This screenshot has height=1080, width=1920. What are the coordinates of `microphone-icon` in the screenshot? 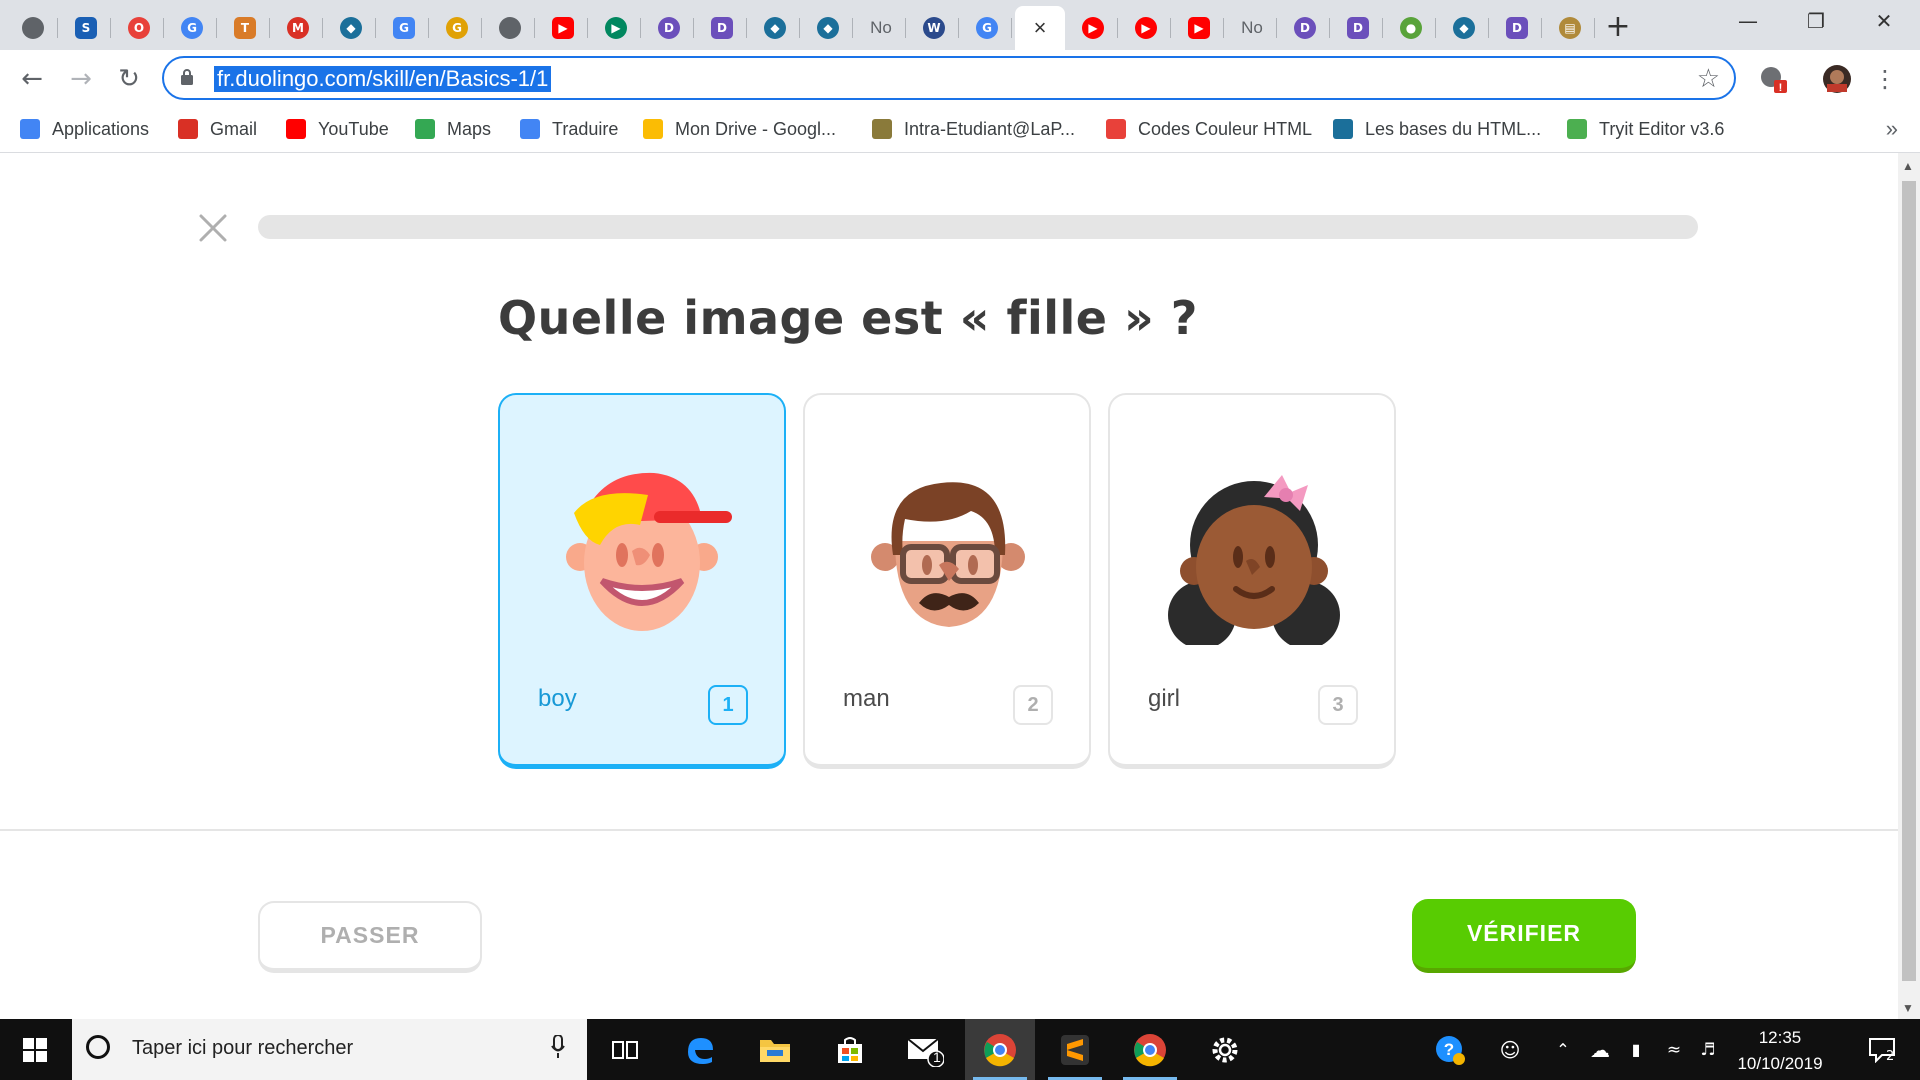 It's located at (558, 1047).